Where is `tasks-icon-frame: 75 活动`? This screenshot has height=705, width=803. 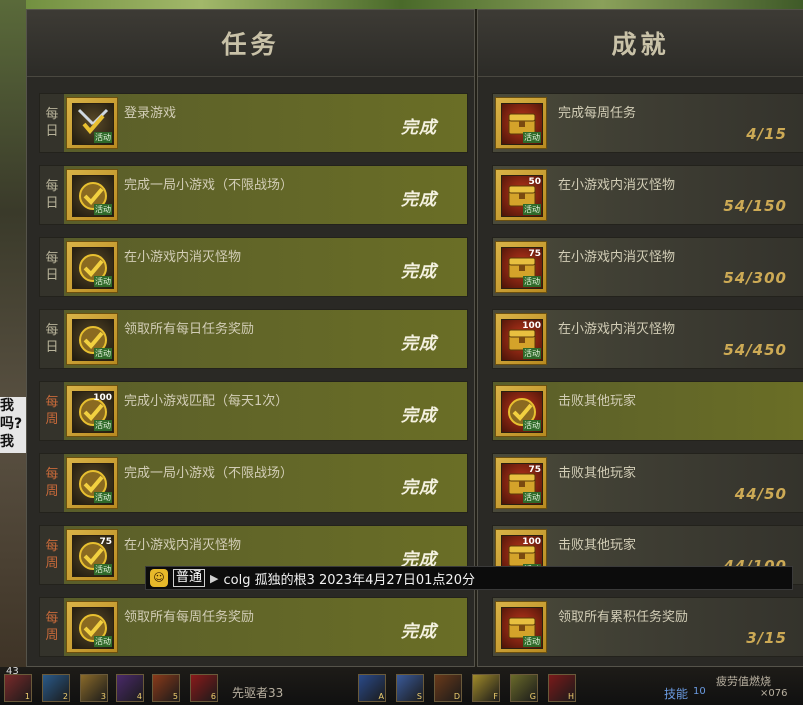 tasks-icon-frame: 75 活动 is located at coordinates (92, 555).